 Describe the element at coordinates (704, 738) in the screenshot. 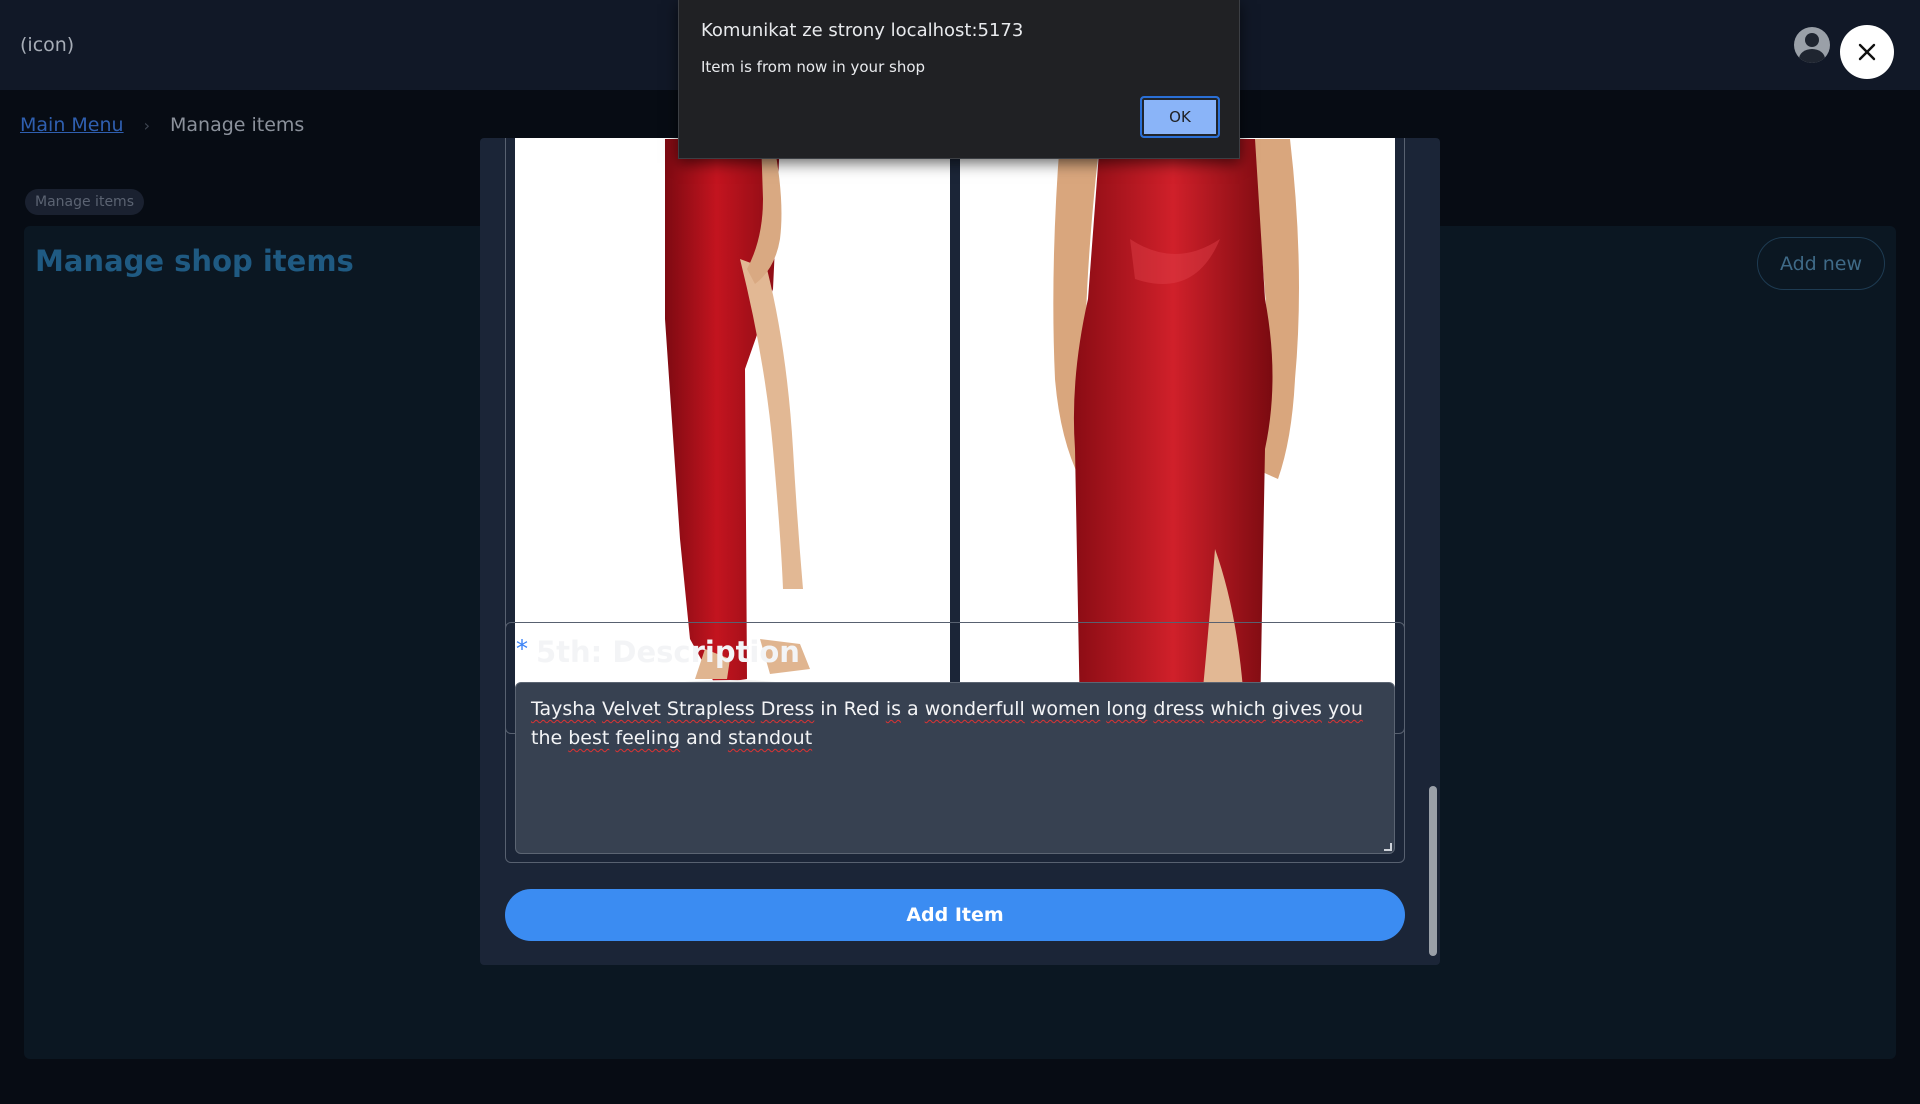

I see `description-text-fragment: and` at that location.